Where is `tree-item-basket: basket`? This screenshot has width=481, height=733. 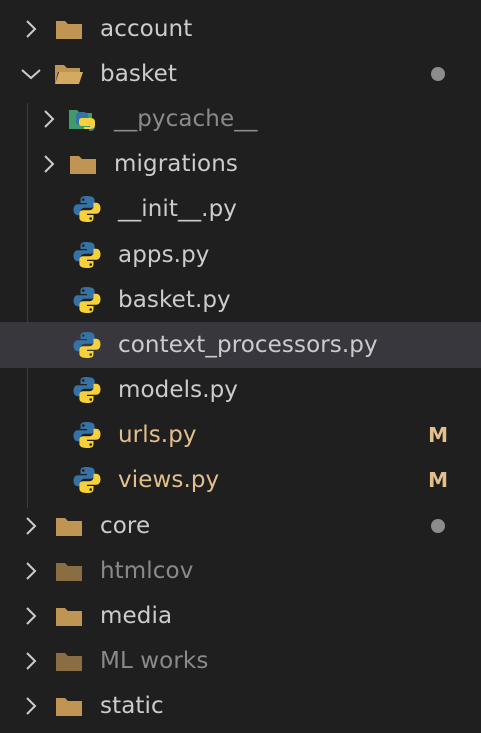
tree-item-basket: basket is located at coordinates (240, 73).